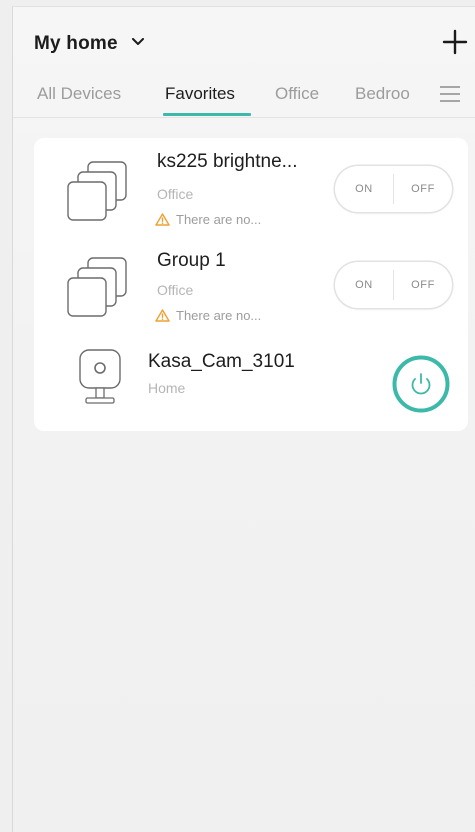  I want to click on chevron-down-icon, so click(138, 42).